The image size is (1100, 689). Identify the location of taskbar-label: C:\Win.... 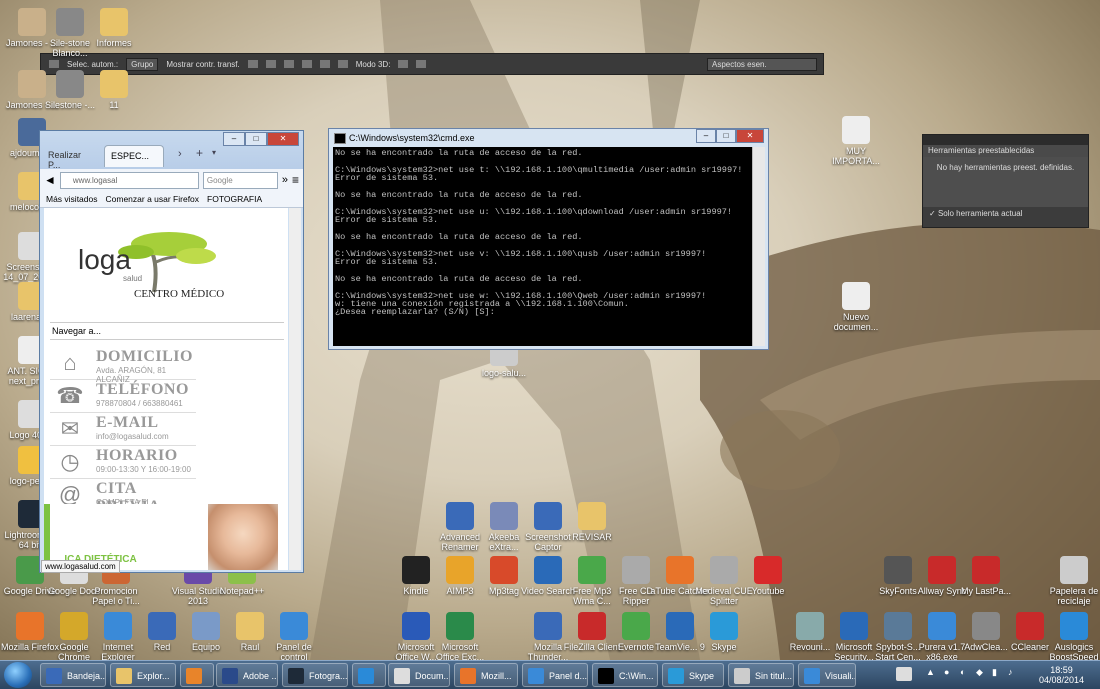
(636, 676).